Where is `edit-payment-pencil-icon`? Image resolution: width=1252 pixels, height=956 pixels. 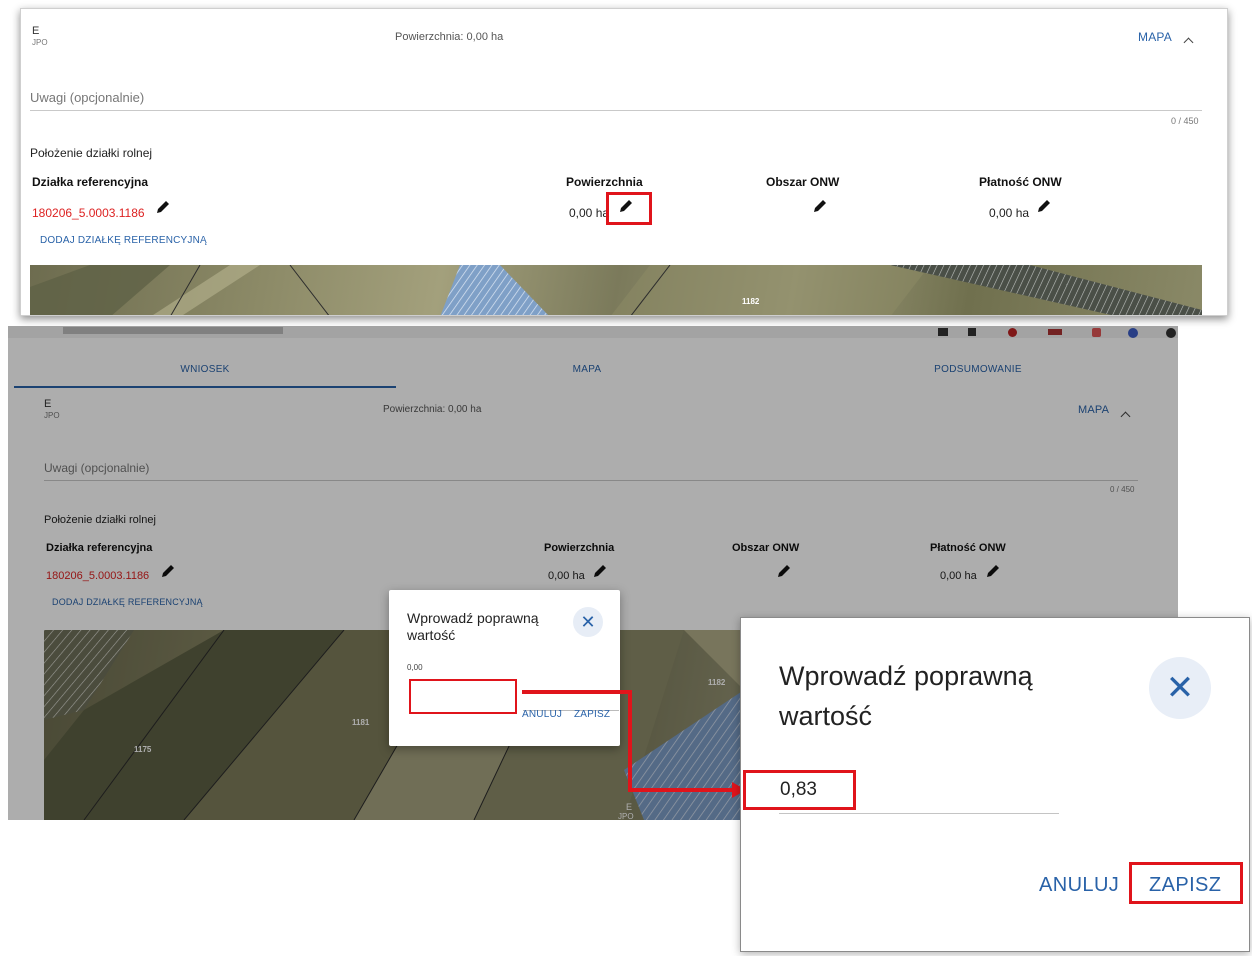 edit-payment-pencil-icon is located at coordinates (1044, 206).